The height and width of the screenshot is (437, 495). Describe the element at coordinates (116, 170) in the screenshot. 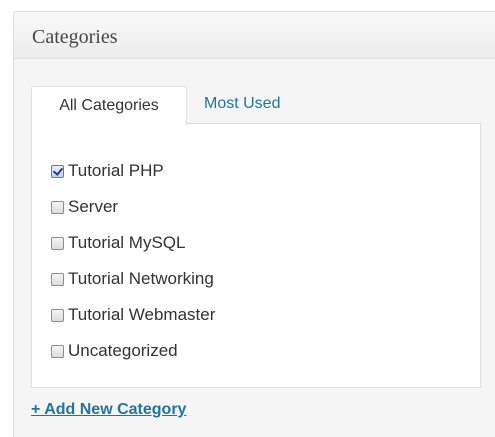

I see `category-label: Tutorial PHP` at that location.